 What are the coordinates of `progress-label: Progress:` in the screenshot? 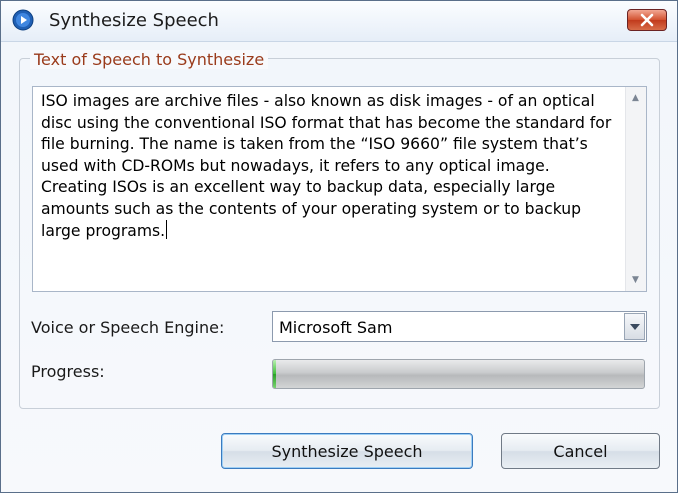 It's located at (68, 371).